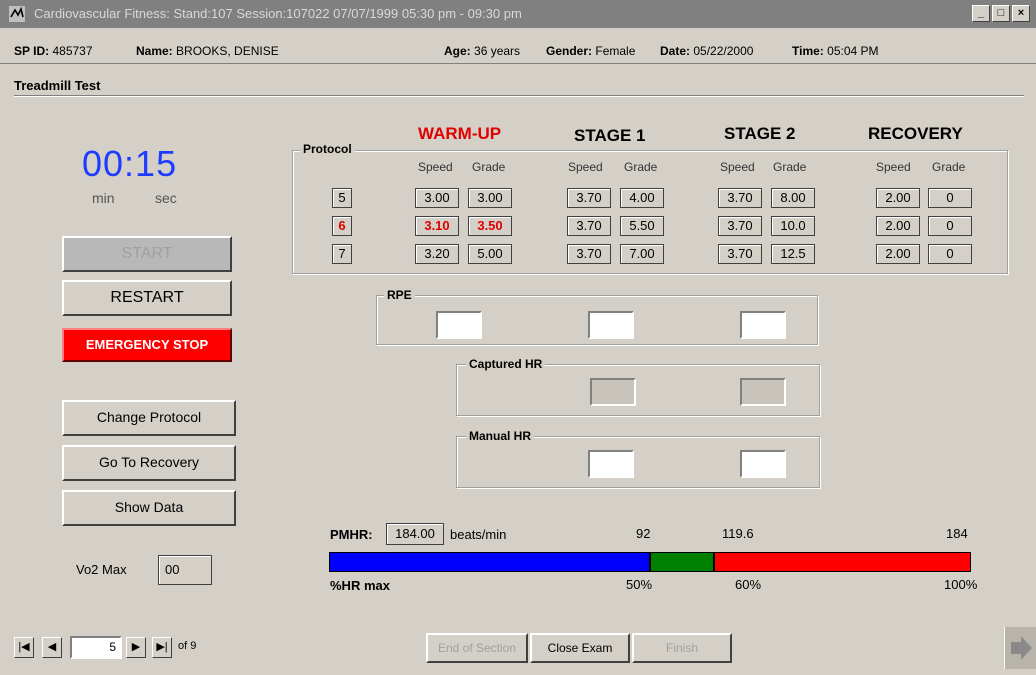 Image resolution: width=1036 pixels, height=675 pixels. Describe the element at coordinates (835, 51) in the screenshot. I see `exam-time: Time: 05:04 PM` at that location.